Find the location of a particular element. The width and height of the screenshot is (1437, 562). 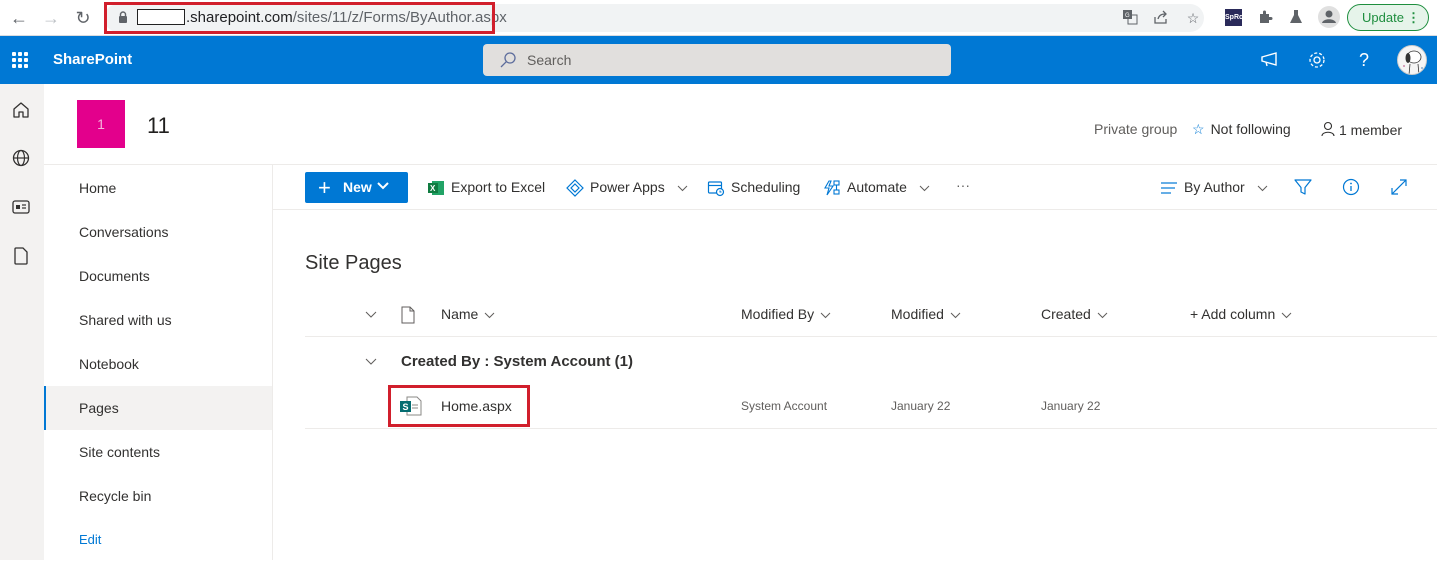

column-header-created: Created is located at coordinates (1074, 314).